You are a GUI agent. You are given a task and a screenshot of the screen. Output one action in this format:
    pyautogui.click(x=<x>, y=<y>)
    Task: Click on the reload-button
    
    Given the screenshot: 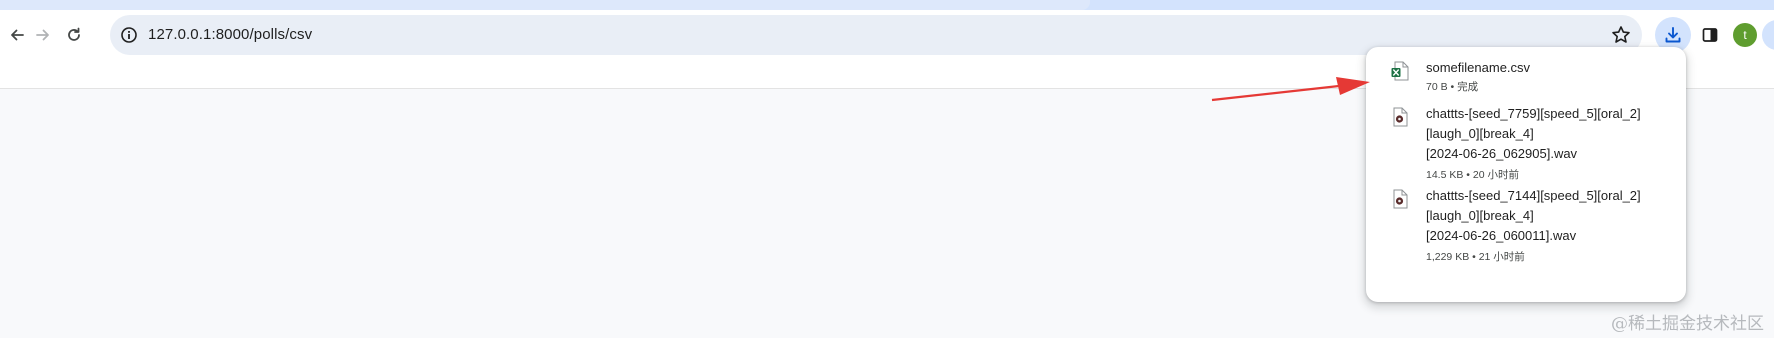 What is the action you would take?
    pyautogui.click(x=74, y=35)
    